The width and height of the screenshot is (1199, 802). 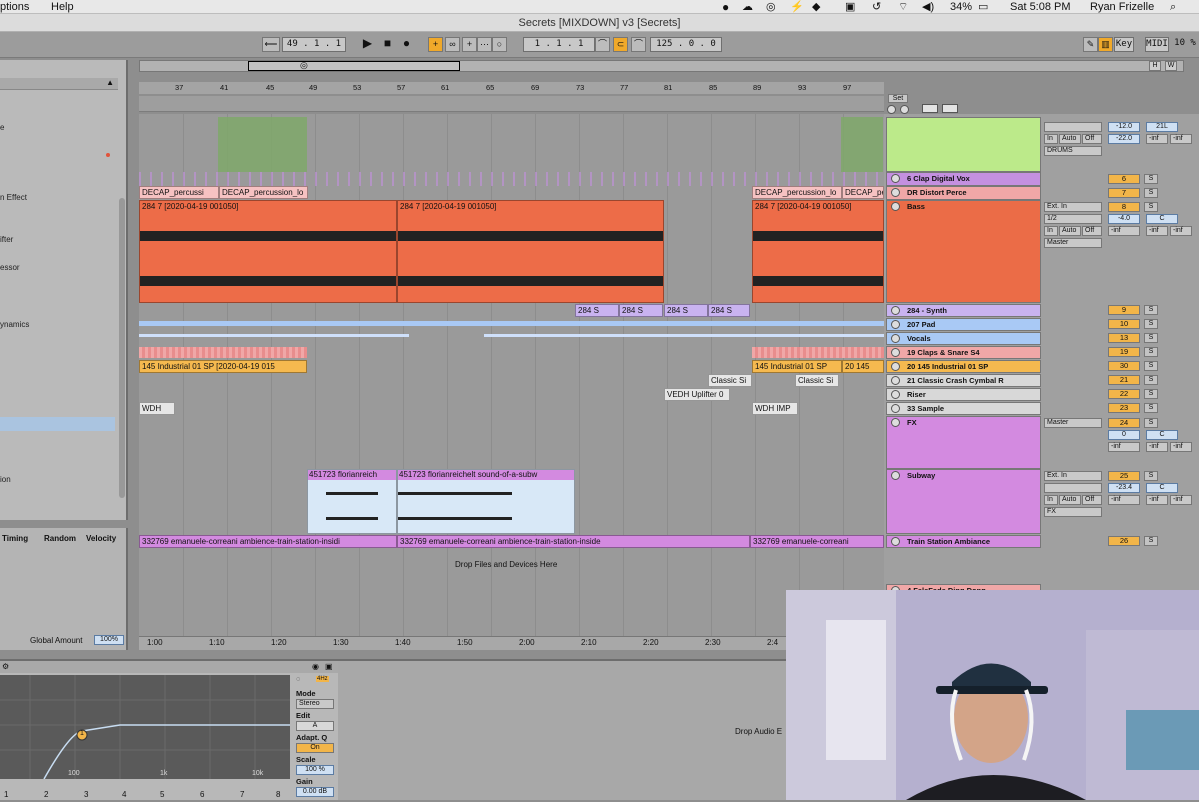 What do you see at coordinates (1171, 66) in the screenshot?
I see `overview-w-button: W` at bounding box center [1171, 66].